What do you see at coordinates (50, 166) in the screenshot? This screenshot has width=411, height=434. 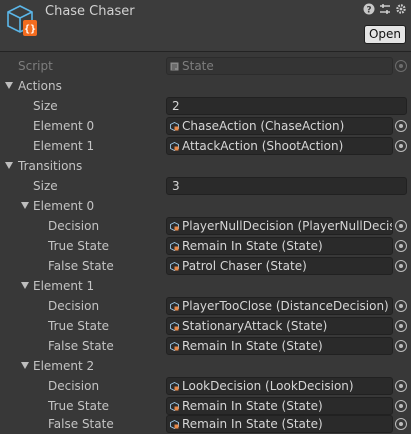 I see `transitions-label: Transitions` at bounding box center [50, 166].